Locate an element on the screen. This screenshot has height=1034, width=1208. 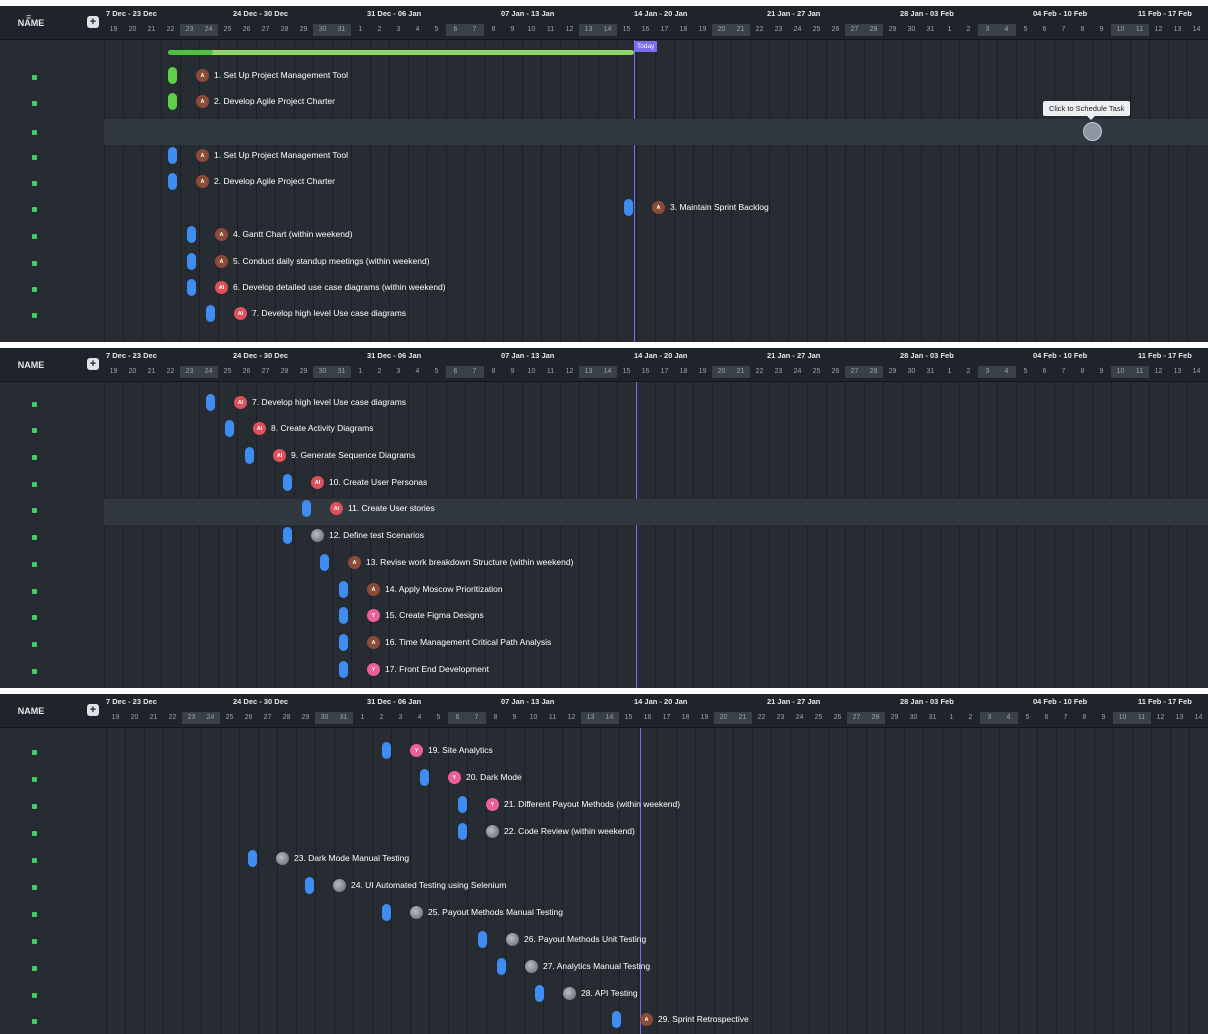
task-label: 24. UI Automated Testing using Selenium is located at coordinates (428, 885).